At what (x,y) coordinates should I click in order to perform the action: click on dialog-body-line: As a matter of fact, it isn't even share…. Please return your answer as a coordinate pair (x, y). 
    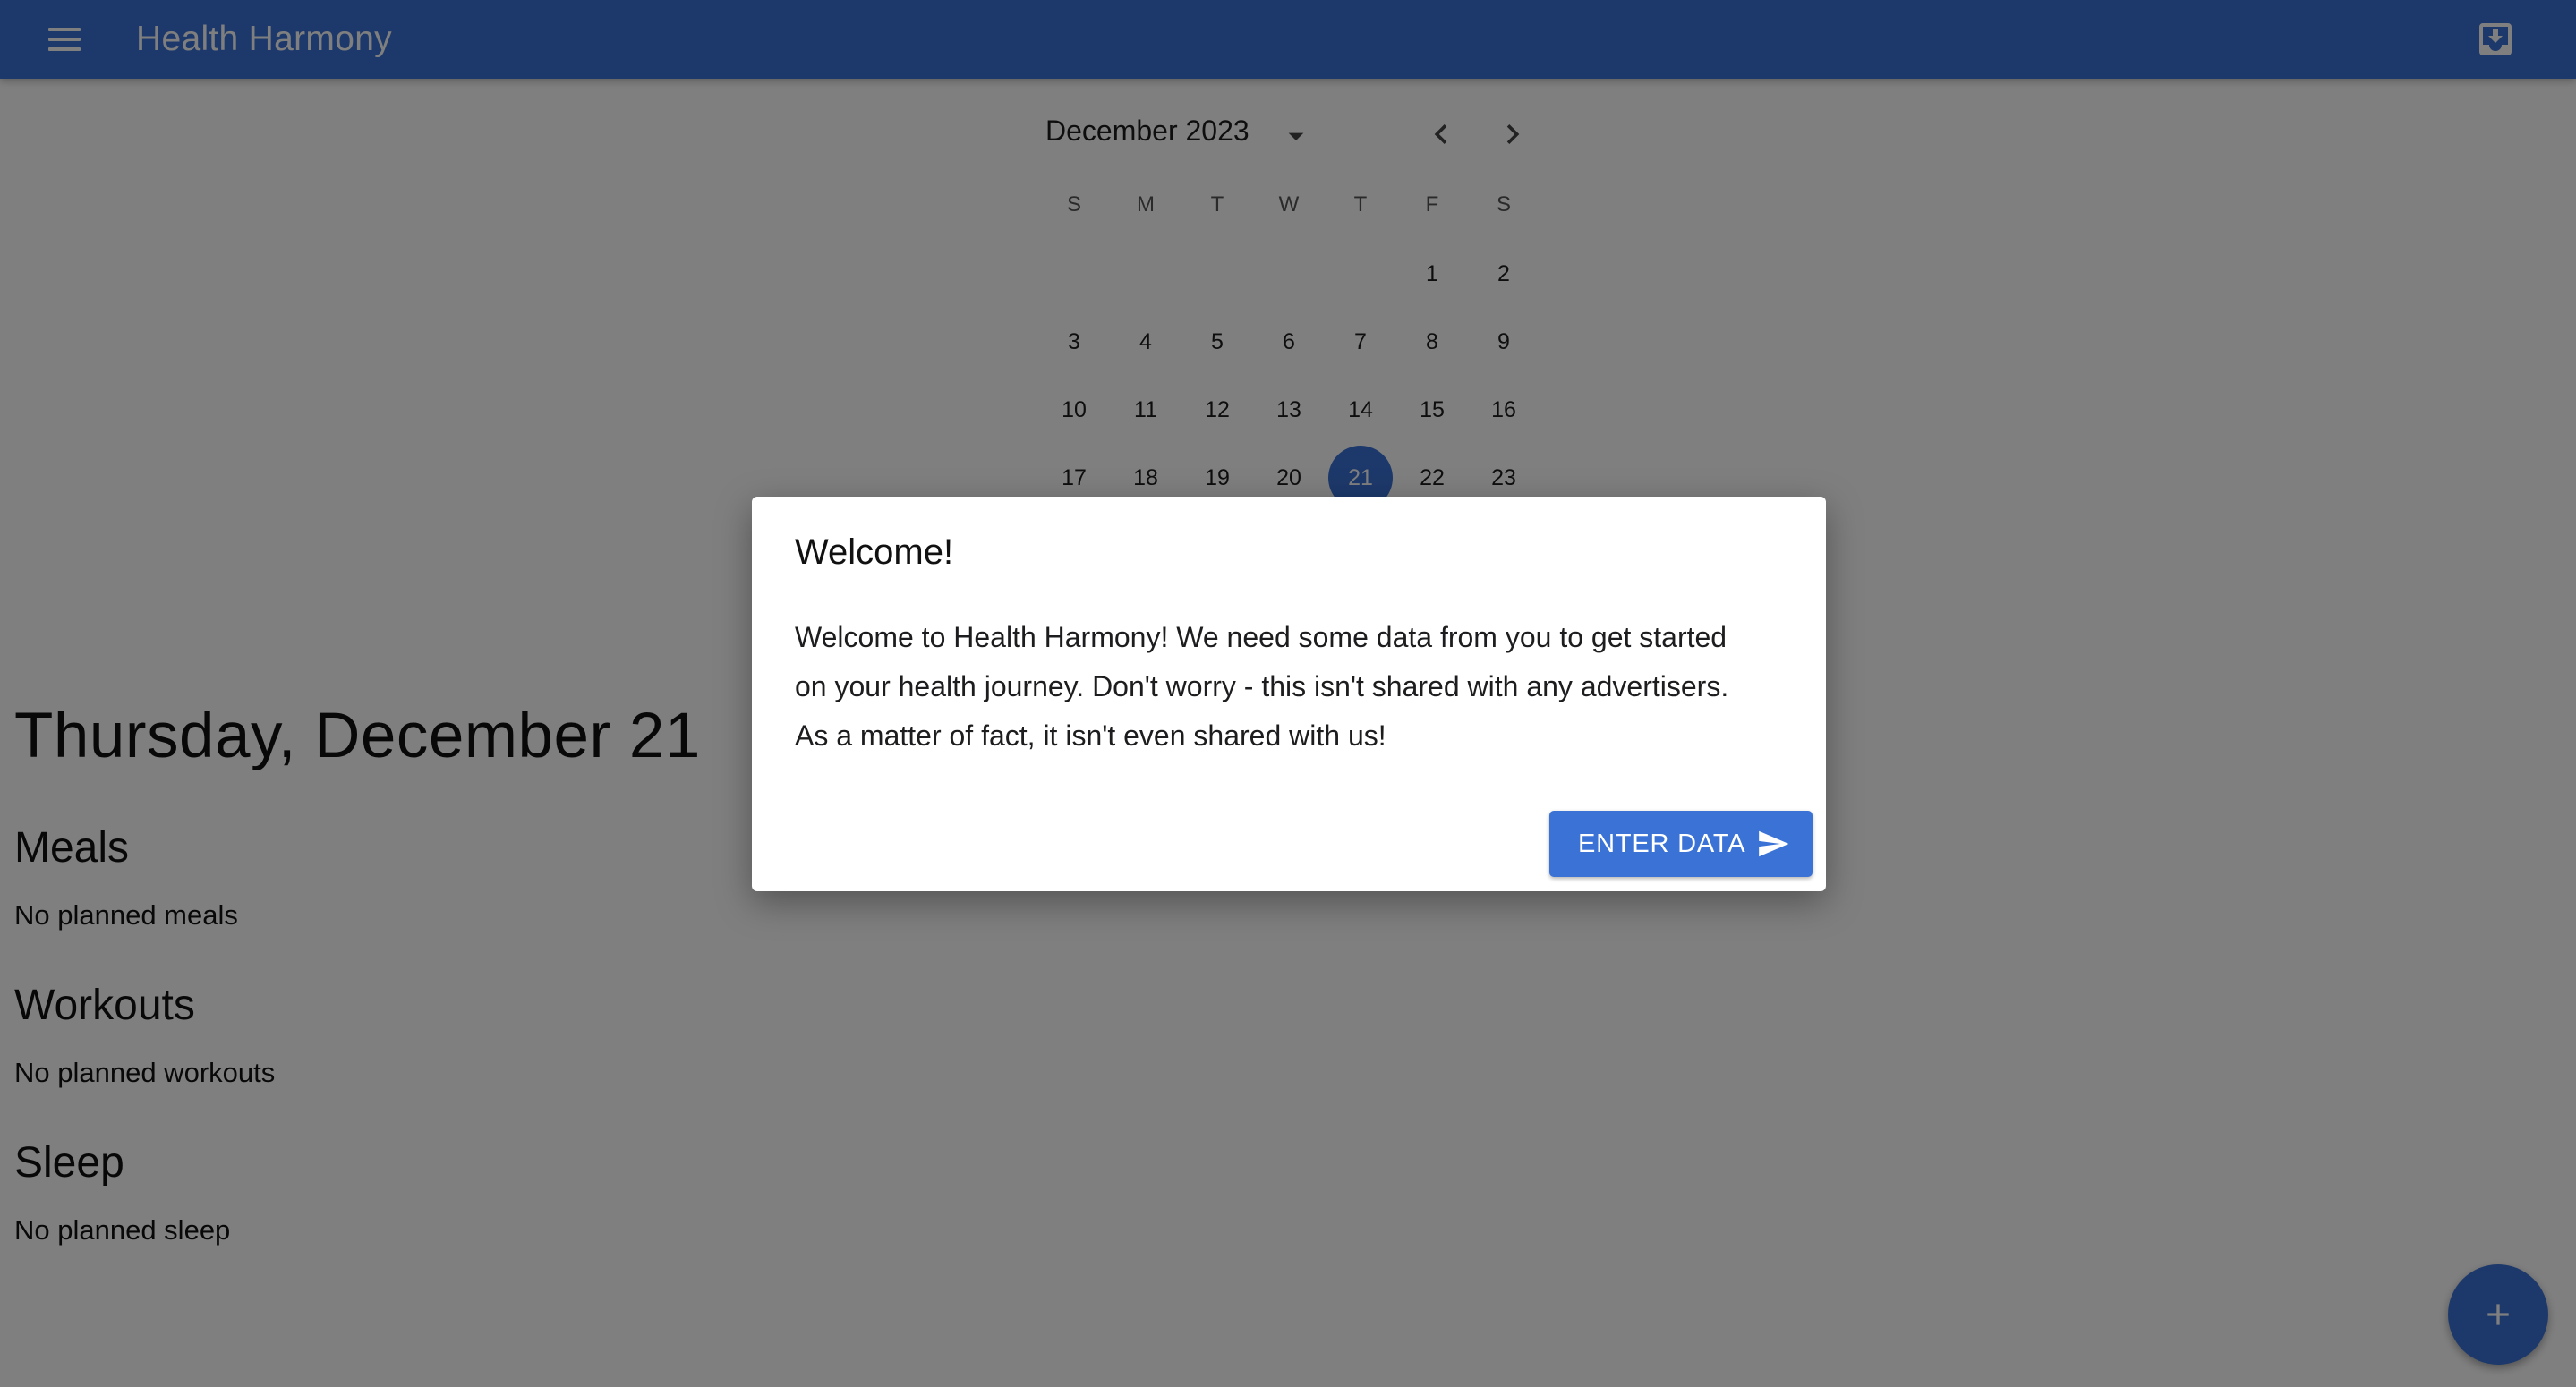
    Looking at the image, I should click on (1090, 736).